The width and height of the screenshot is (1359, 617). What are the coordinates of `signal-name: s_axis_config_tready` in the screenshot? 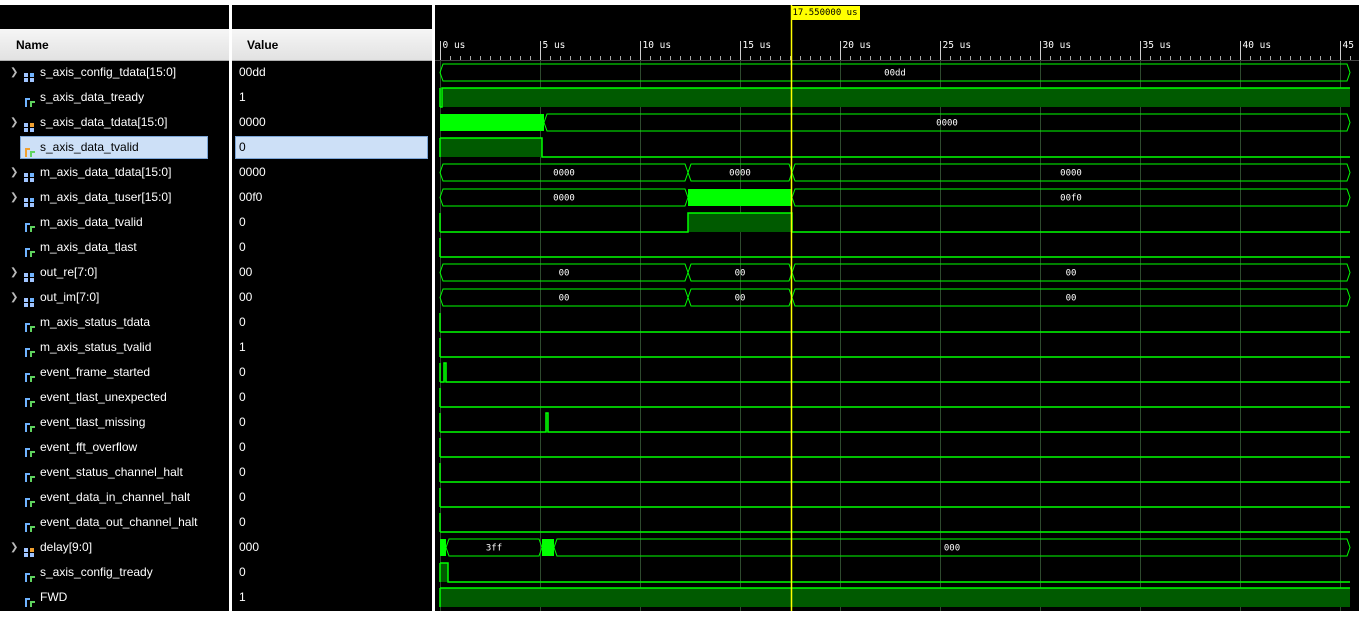 It's located at (96, 572).